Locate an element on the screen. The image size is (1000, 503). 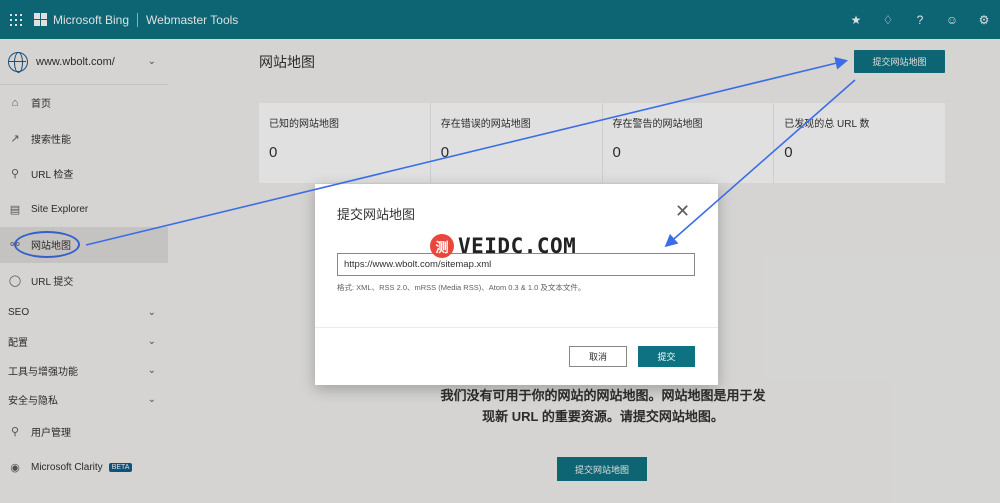
watermark-text: VEIDC.COM is located at coordinates (517, 246).